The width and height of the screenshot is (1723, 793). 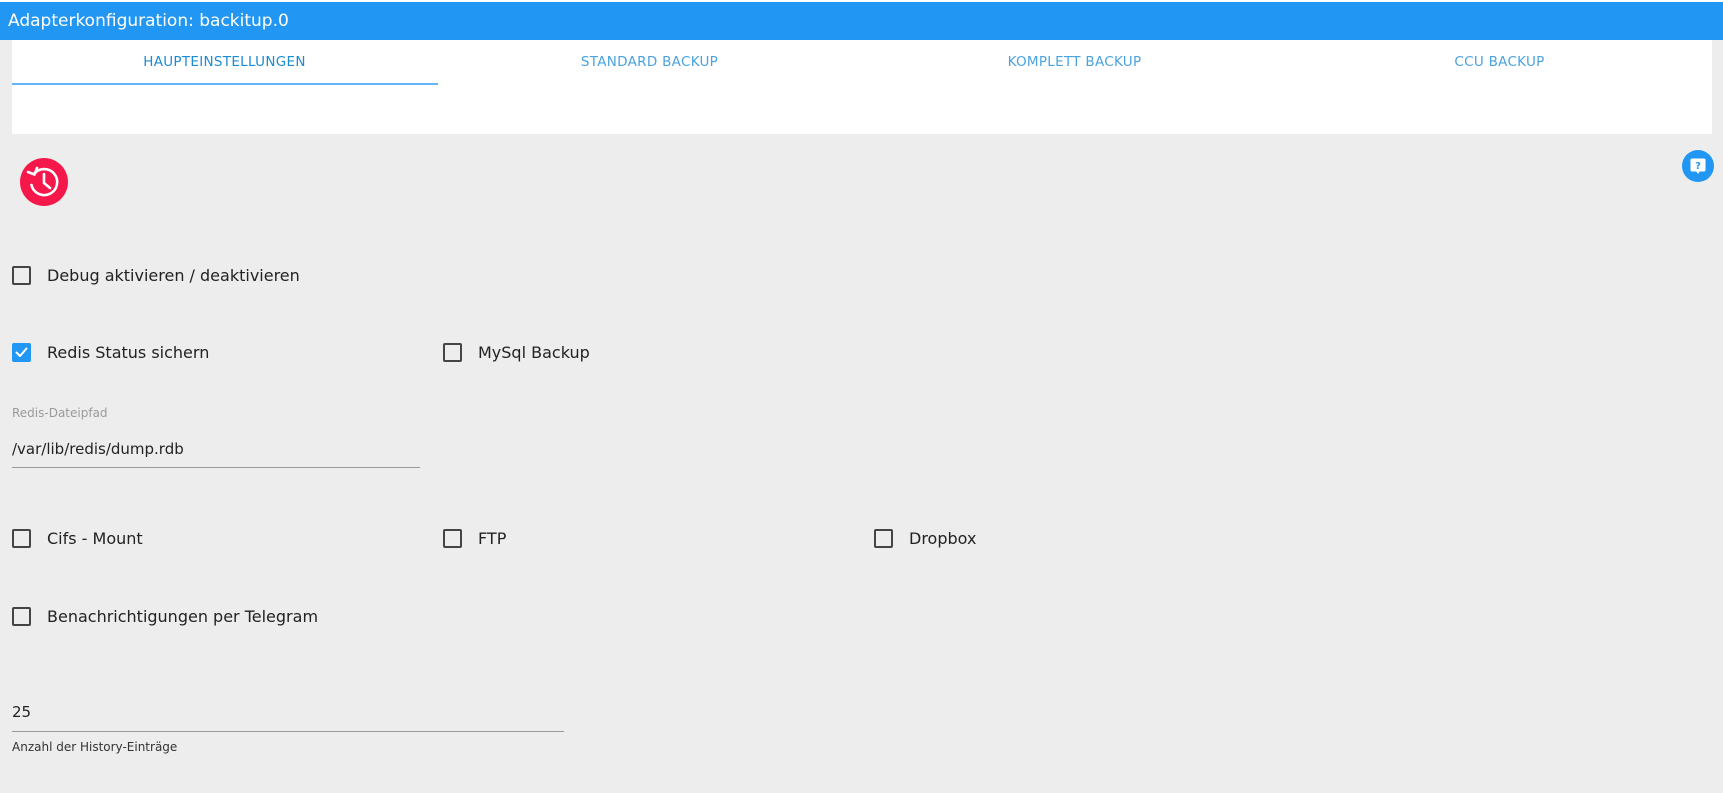 What do you see at coordinates (1499, 63) in the screenshot?
I see `tab-ccu-backup: CCU BACKUP` at bounding box center [1499, 63].